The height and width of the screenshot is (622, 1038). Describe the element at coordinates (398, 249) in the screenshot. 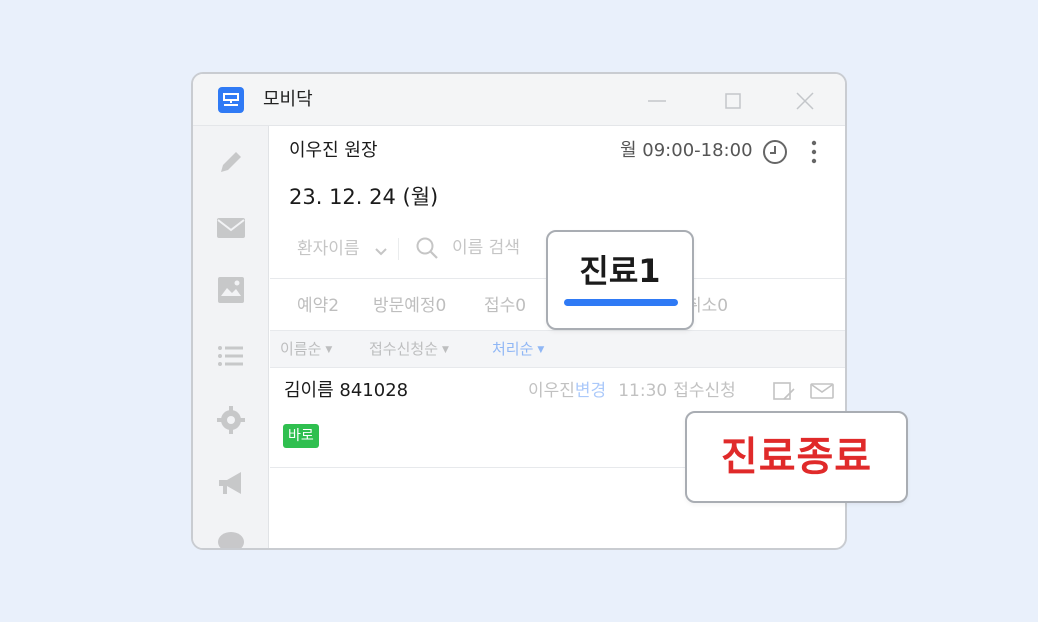

I see `divider` at that location.